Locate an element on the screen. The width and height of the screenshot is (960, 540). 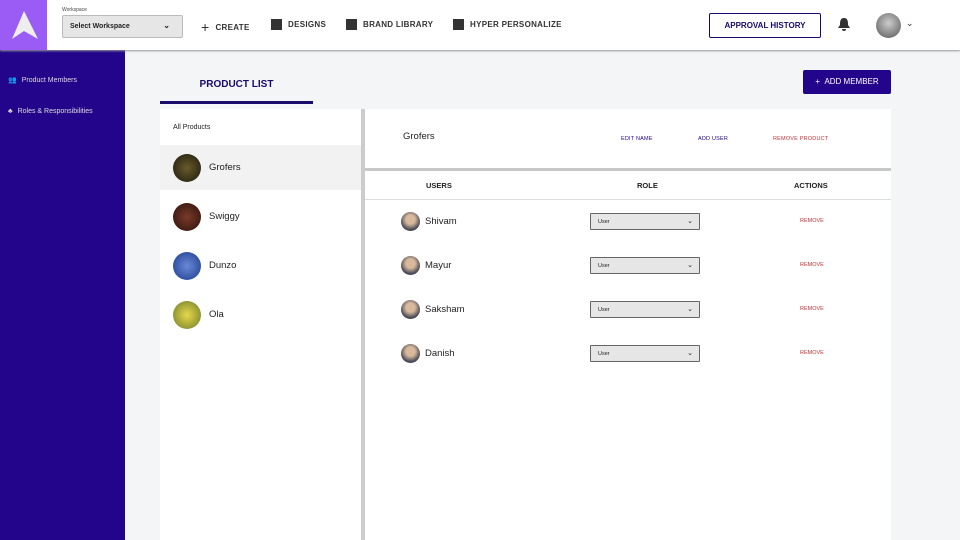
table-row: Mayur User ⌄ REMOVE is located at coordinates (628, 274).